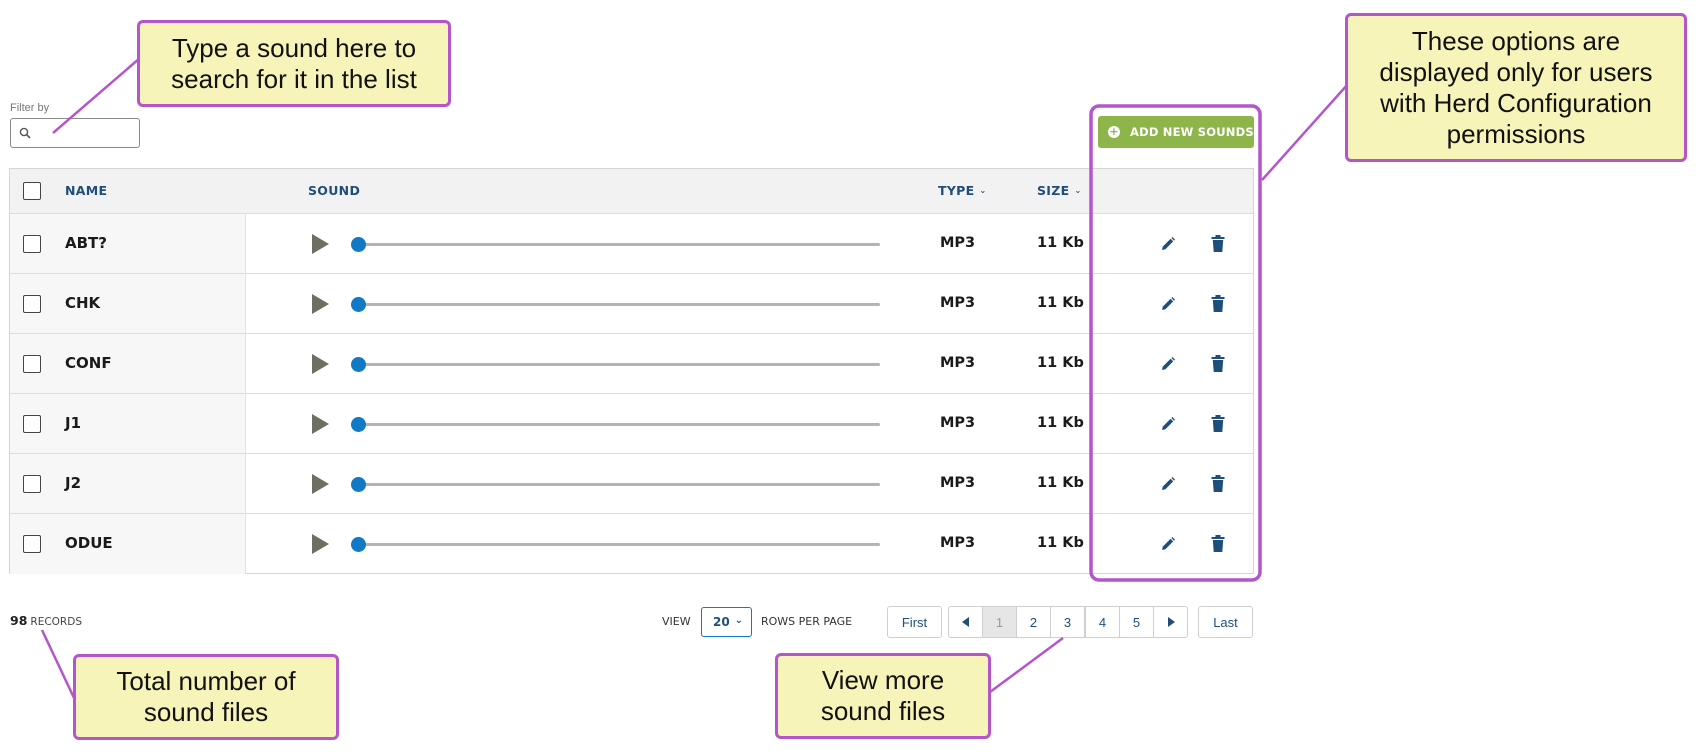 This screenshot has width=1700, height=755. Describe the element at coordinates (334, 190) in the screenshot. I see `column-header-sound: SOUND` at that location.